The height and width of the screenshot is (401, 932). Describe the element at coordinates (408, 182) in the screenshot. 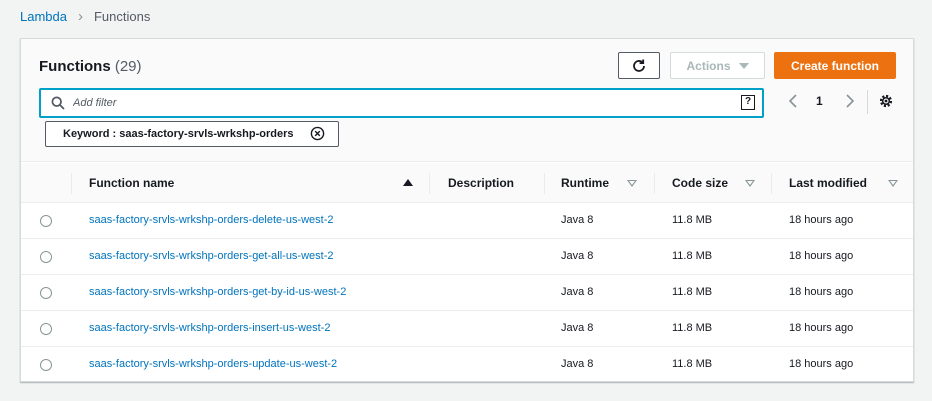

I see `sort-asc-icon` at that location.